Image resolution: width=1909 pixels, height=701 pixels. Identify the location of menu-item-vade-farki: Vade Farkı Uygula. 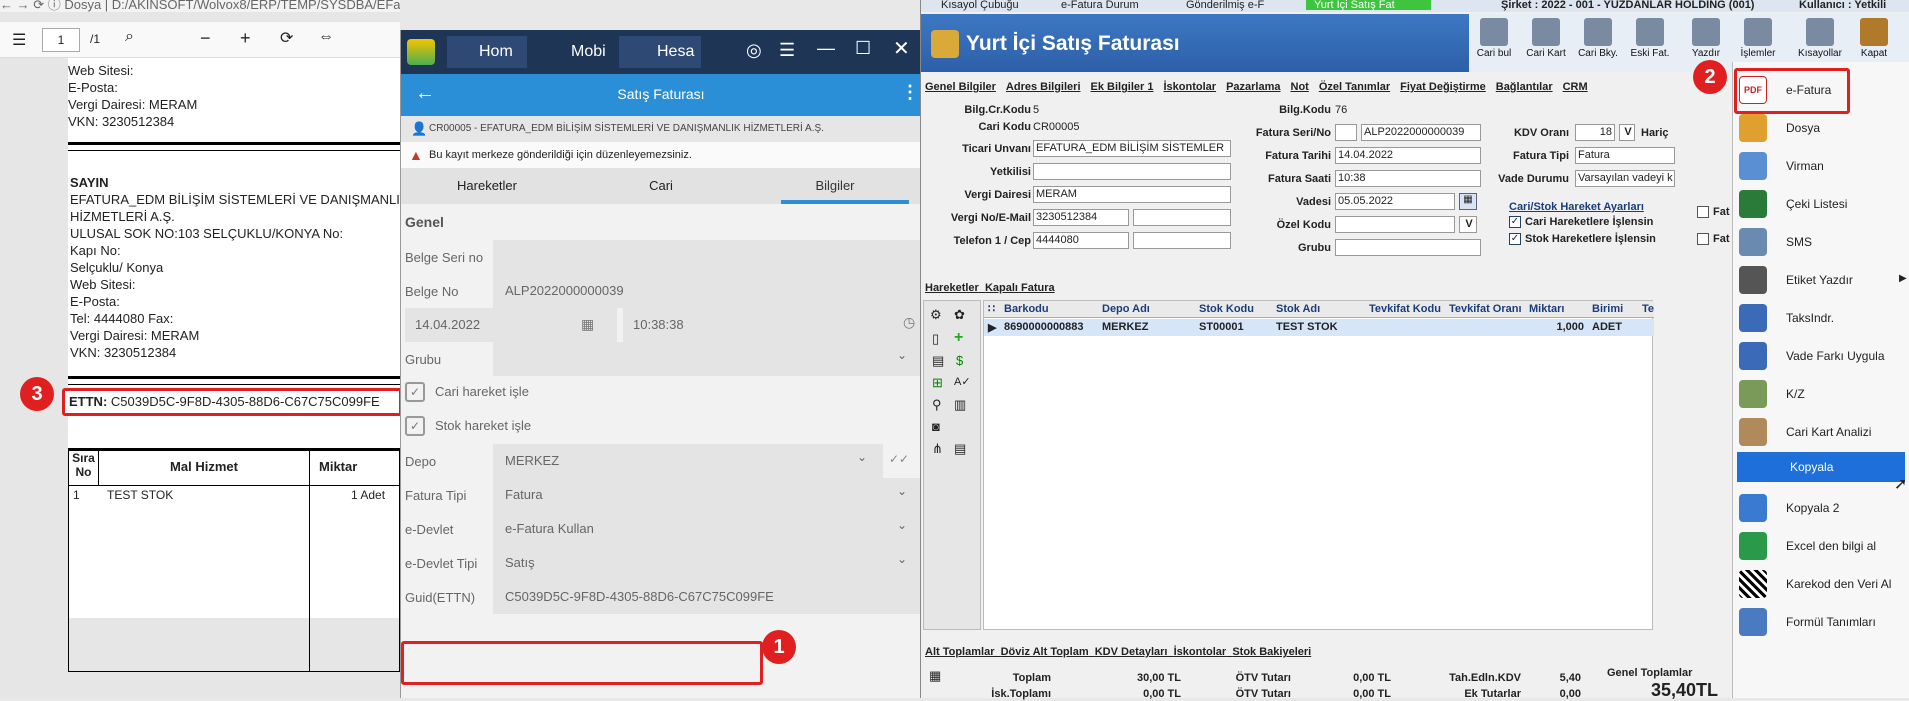
(1821, 357).